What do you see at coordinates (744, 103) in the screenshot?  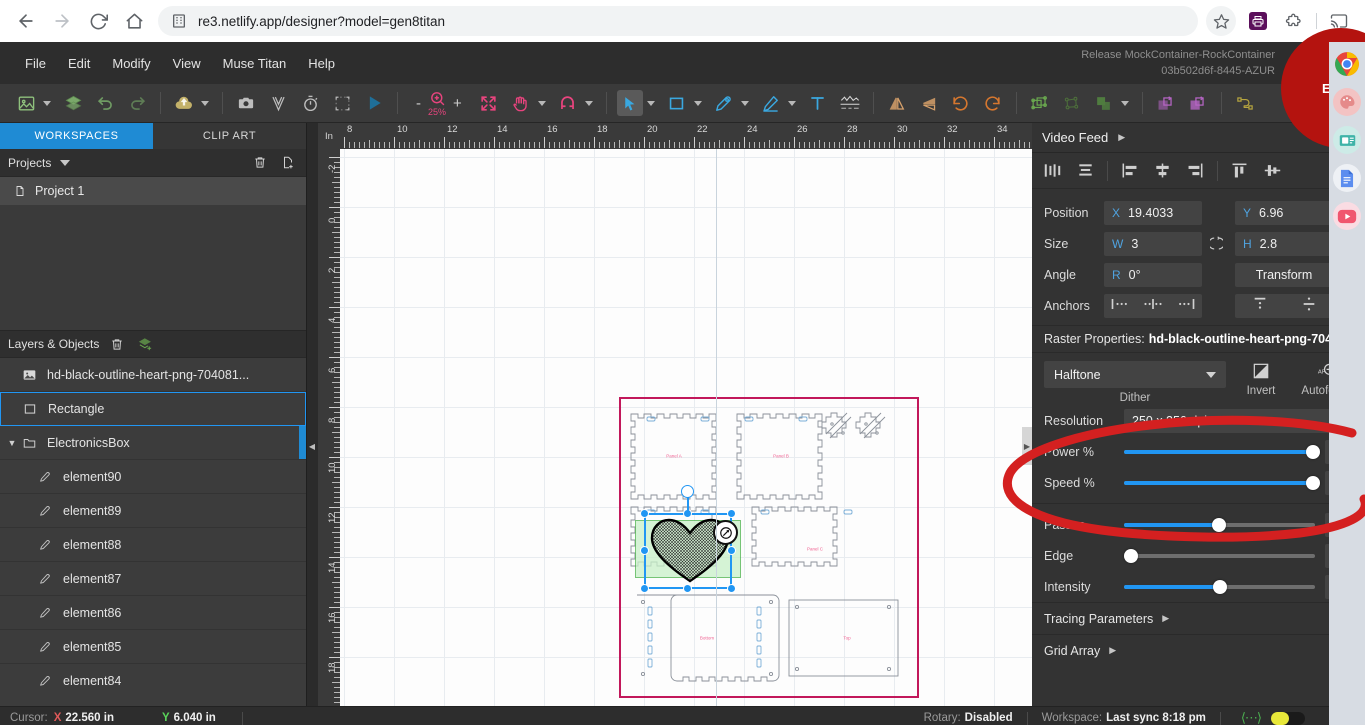 I see `pen-dropdown-caret-icon` at bounding box center [744, 103].